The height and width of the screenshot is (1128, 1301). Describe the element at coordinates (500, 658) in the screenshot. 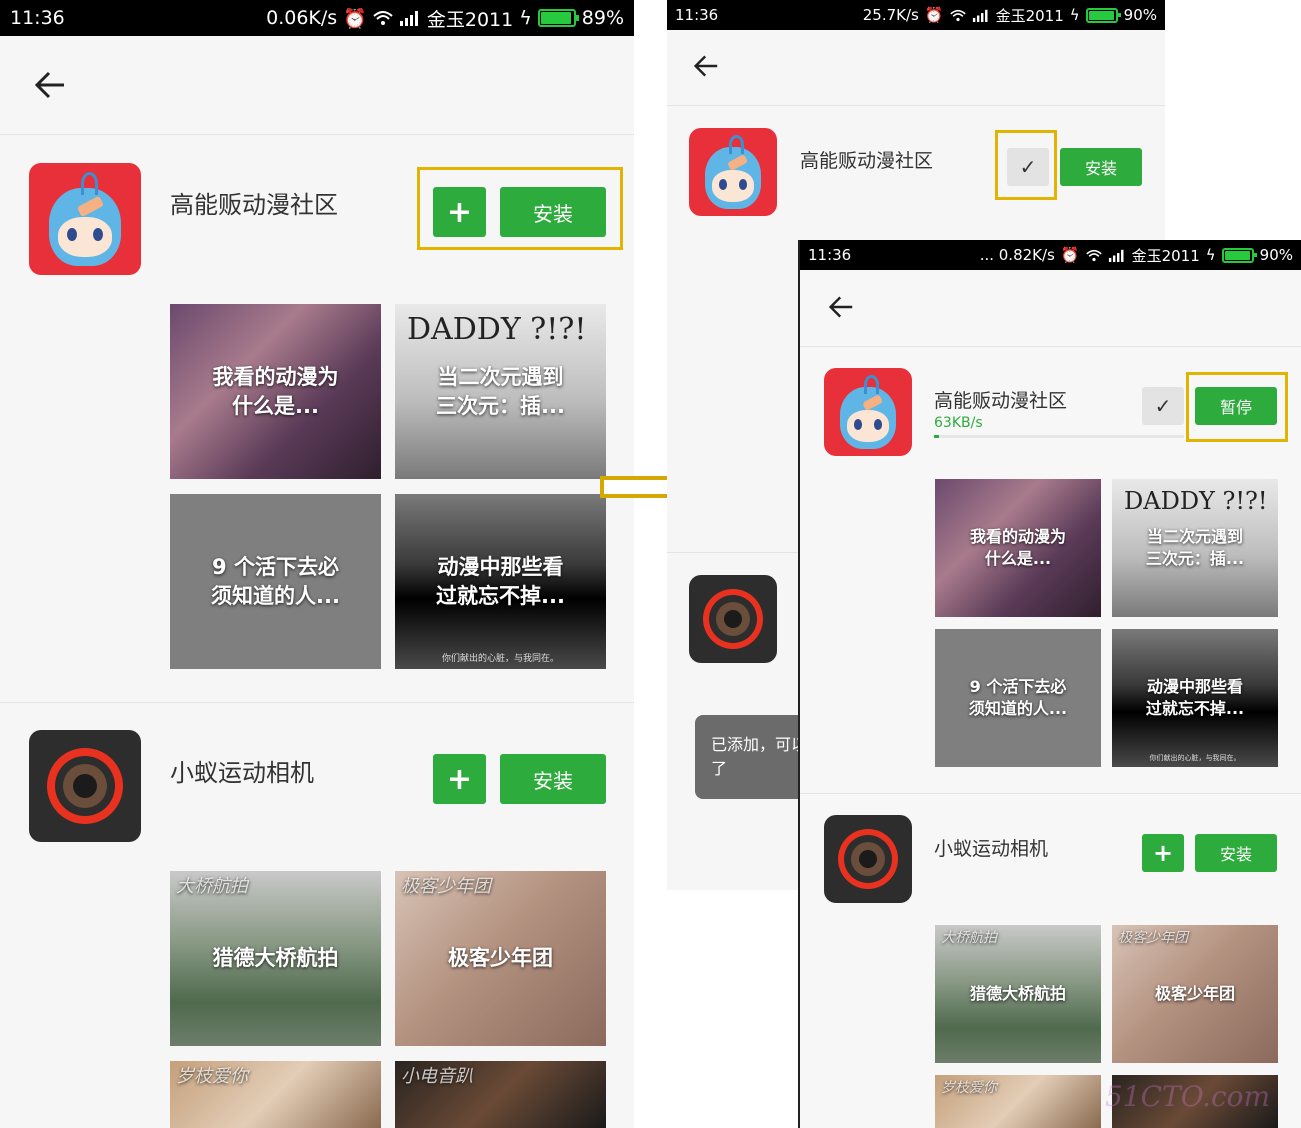

I see `tile-caption: 你们献出的心脏，与我同在。` at that location.